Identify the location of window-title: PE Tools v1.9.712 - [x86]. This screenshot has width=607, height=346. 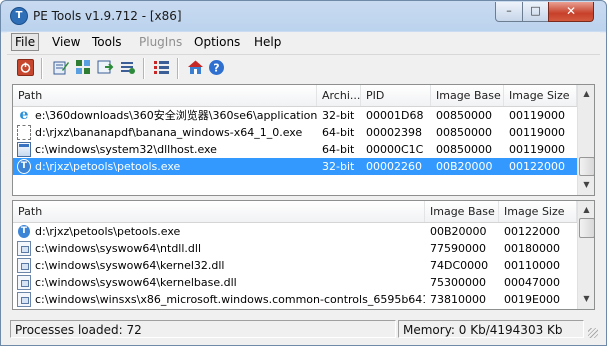
(107, 16).